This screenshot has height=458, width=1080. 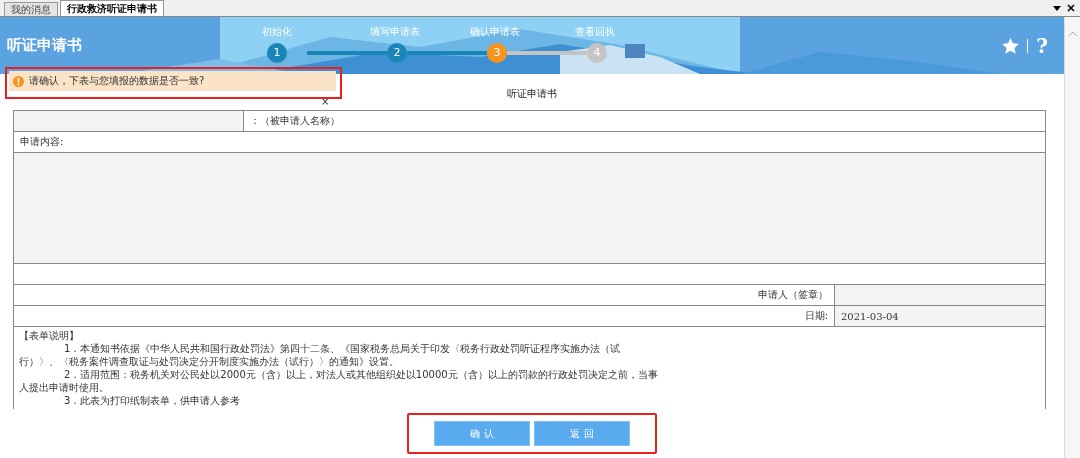 I want to click on tab: 行政救济听证申请书, so click(x=112, y=8).